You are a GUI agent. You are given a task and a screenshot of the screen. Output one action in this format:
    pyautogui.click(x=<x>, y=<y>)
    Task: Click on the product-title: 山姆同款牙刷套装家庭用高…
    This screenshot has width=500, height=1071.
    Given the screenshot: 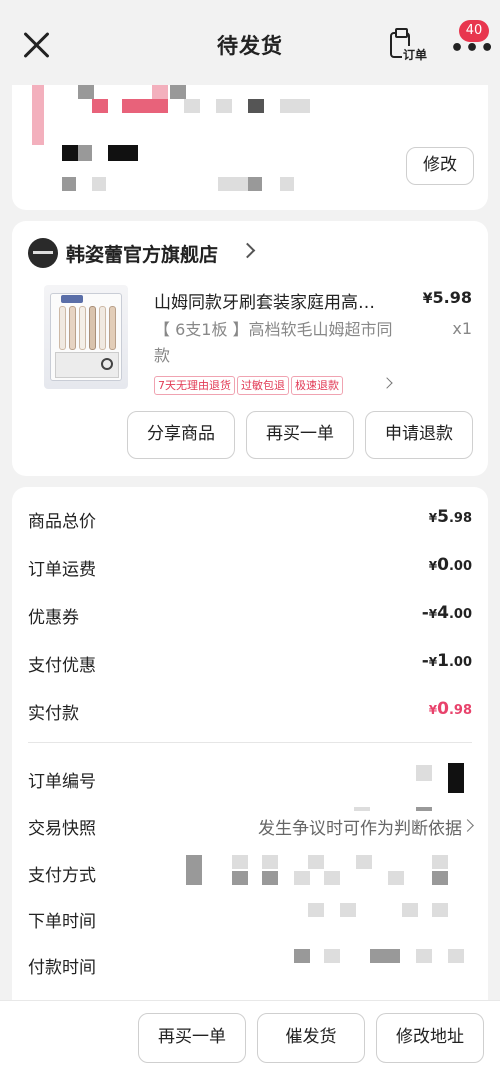 What is the action you would take?
    pyautogui.click(x=281, y=300)
    